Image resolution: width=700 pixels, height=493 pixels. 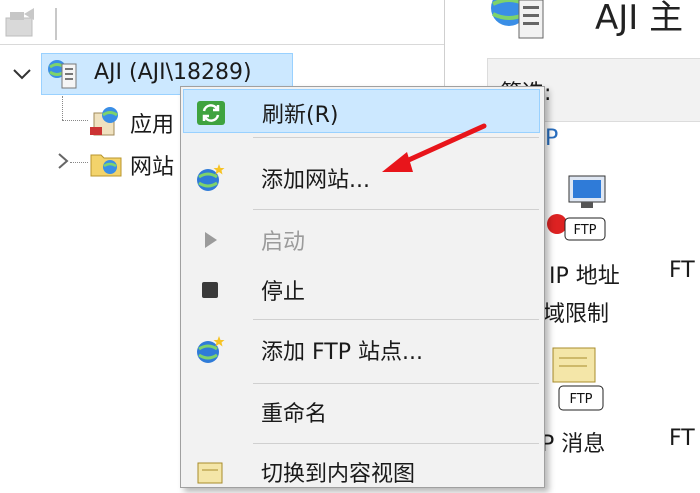 What do you see at coordinates (283, 242) in the screenshot?
I see `menu-label-start: 启动` at bounding box center [283, 242].